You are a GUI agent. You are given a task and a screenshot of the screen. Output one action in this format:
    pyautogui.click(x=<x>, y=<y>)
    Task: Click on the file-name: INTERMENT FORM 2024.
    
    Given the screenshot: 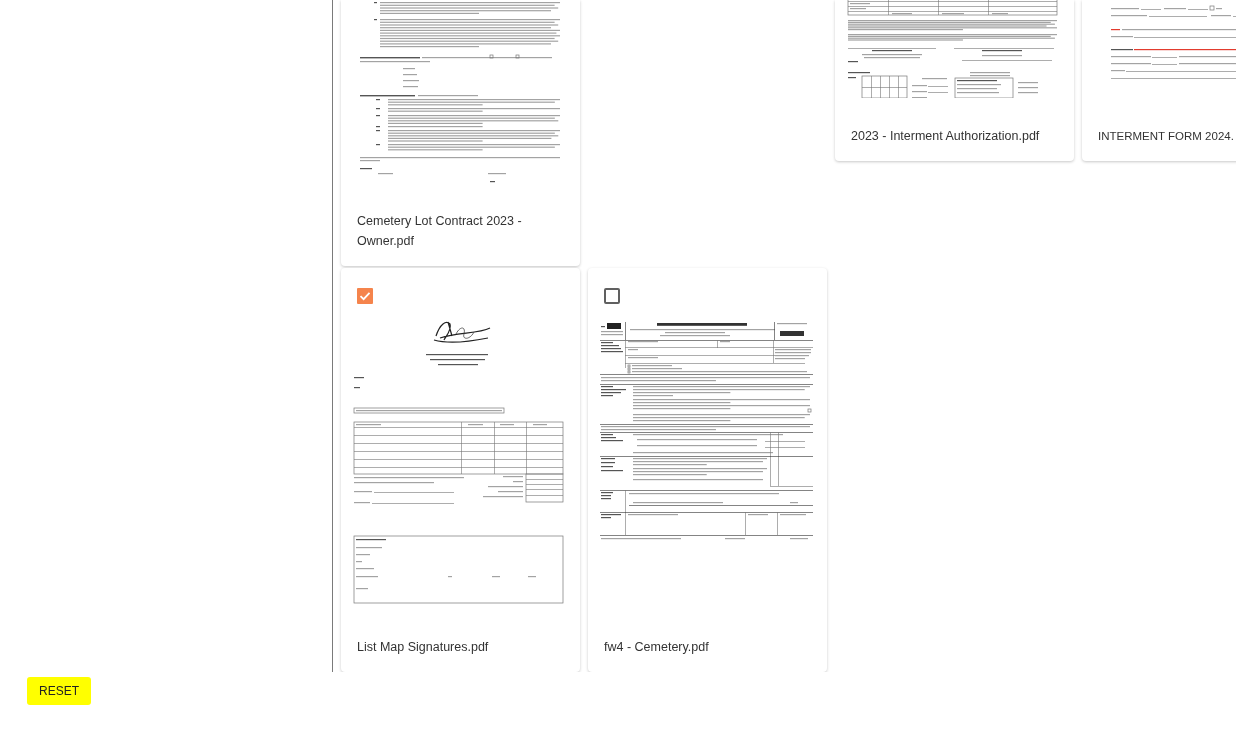 What is the action you would take?
    pyautogui.click(x=1166, y=136)
    